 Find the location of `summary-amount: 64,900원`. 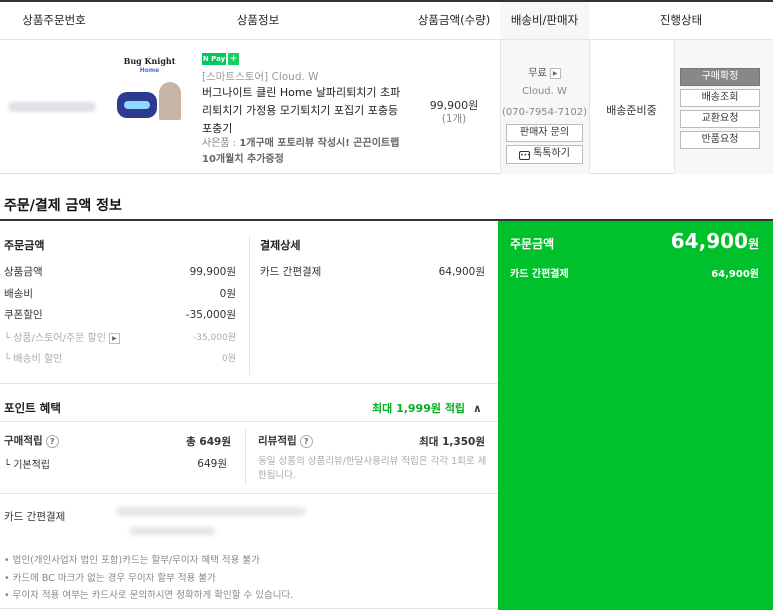

summary-amount: 64,900원 is located at coordinates (715, 241).